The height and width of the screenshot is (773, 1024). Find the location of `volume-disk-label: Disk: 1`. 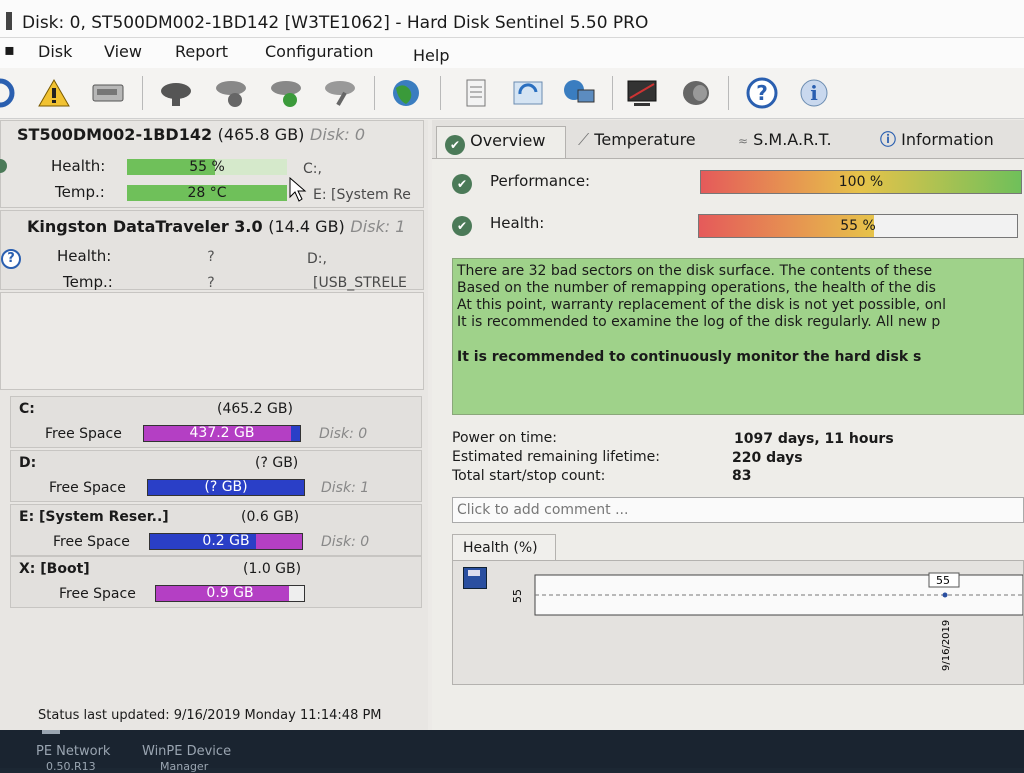

volume-disk-label: Disk: 1 is located at coordinates (345, 488).